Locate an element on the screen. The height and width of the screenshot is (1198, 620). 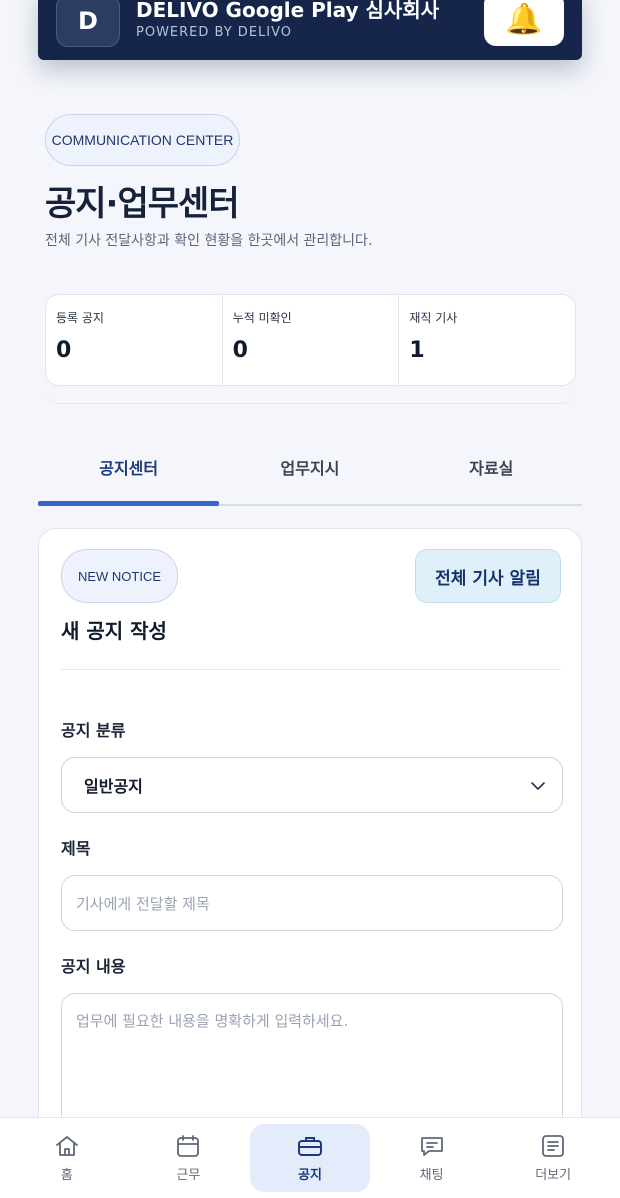
notification-bell-button: 🔔 is located at coordinates (524, 23).